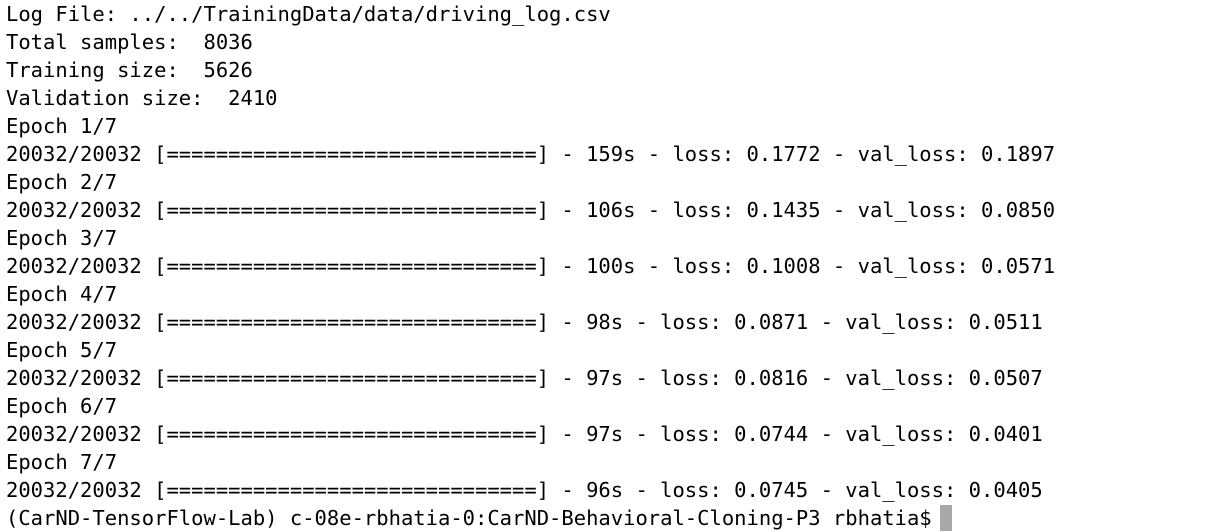  I want to click on validation-size-line: Validation size: 2410, so click(142, 98).